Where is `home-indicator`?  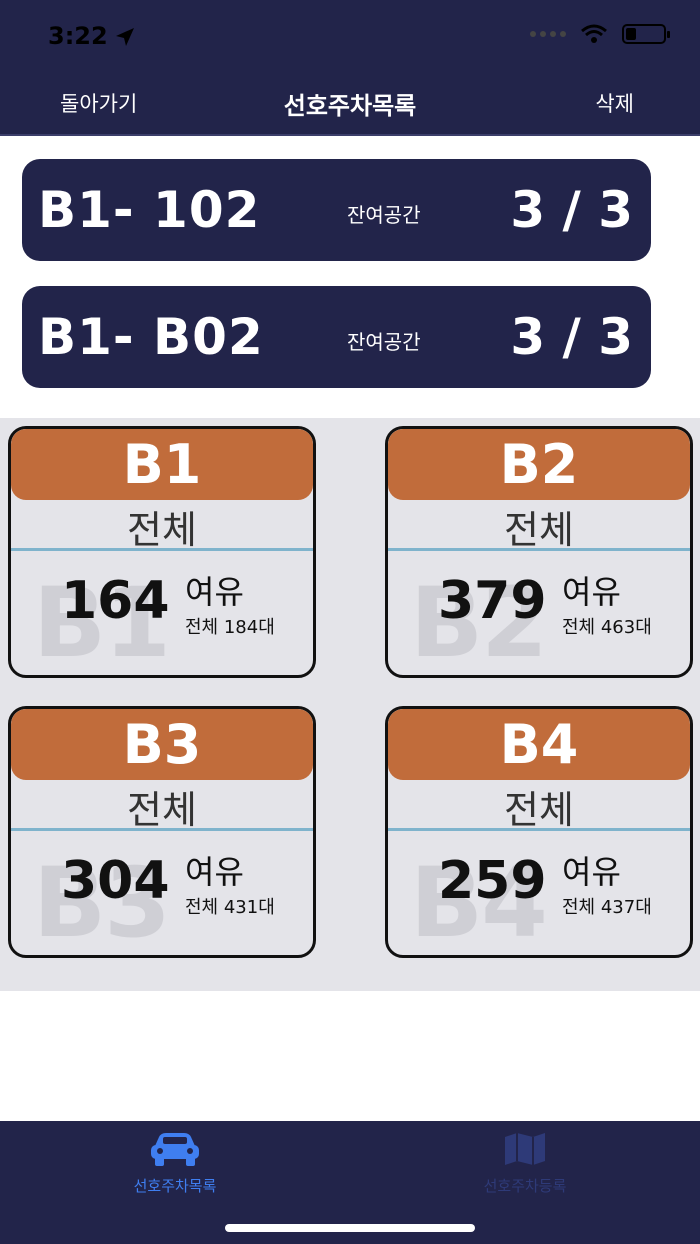
home-indicator is located at coordinates (350, 1228).